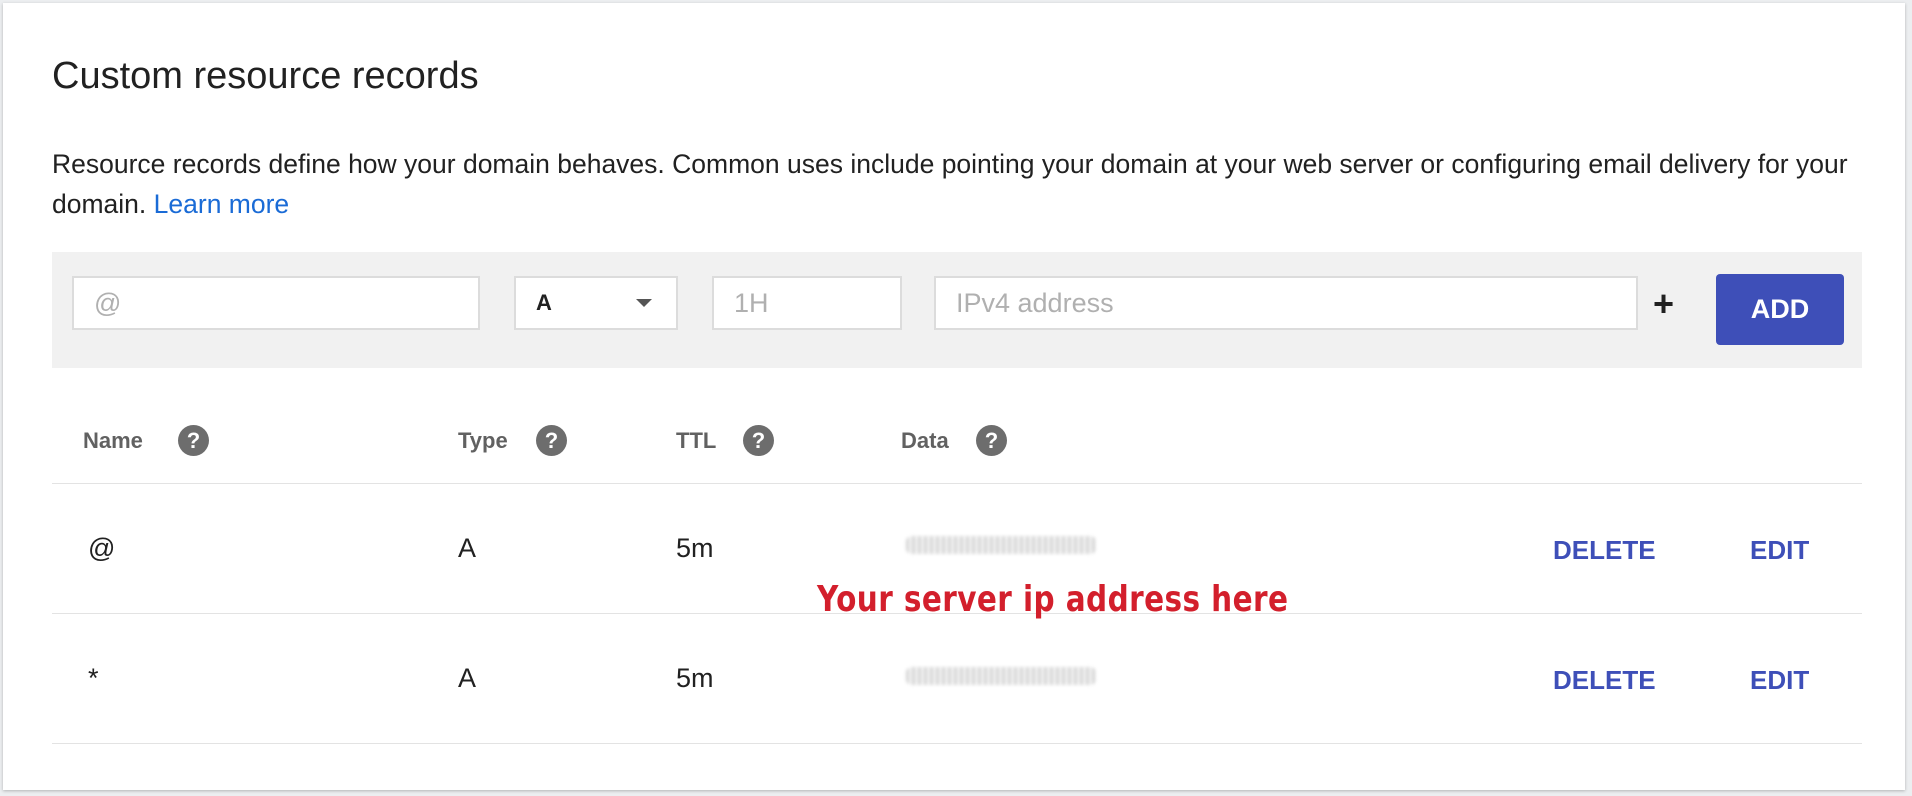 Image resolution: width=1912 pixels, height=796 pixels. I want to click on column-header-name: Name, so click(113, 440).